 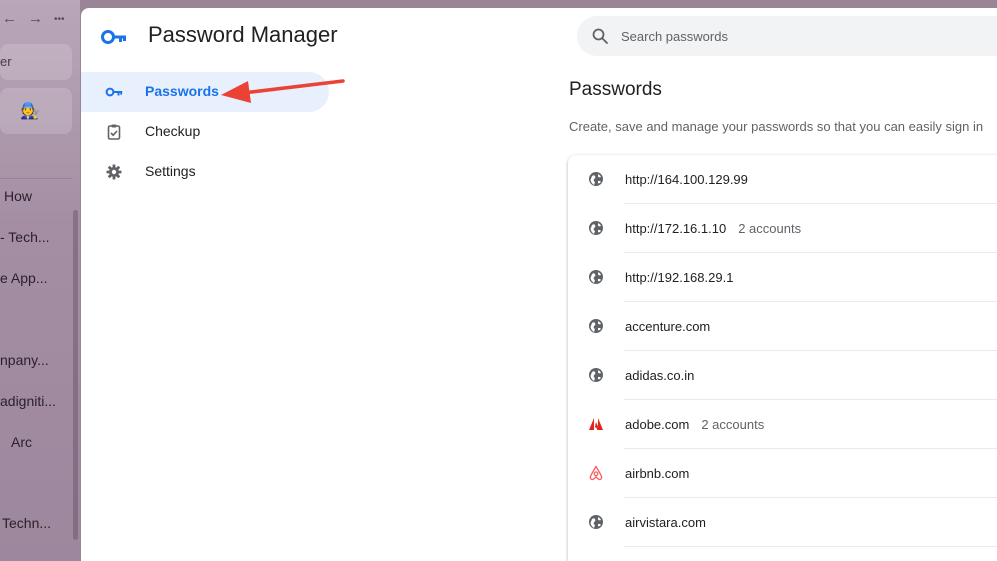 I want to click on row-divider, so click(x=810, y=546).